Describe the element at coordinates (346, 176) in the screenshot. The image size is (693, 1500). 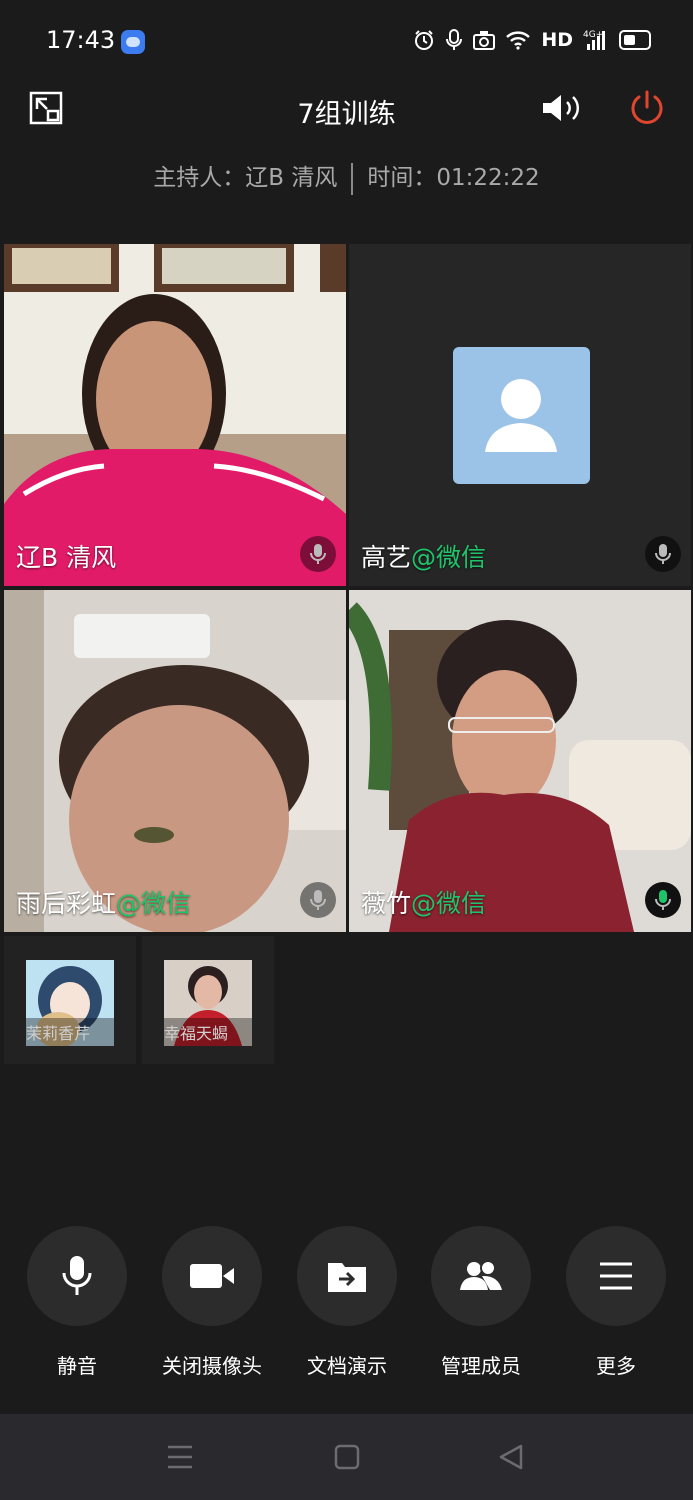
I see `meeting-info: 主持人：辽B 清风 时间：01:22:22` at that location.